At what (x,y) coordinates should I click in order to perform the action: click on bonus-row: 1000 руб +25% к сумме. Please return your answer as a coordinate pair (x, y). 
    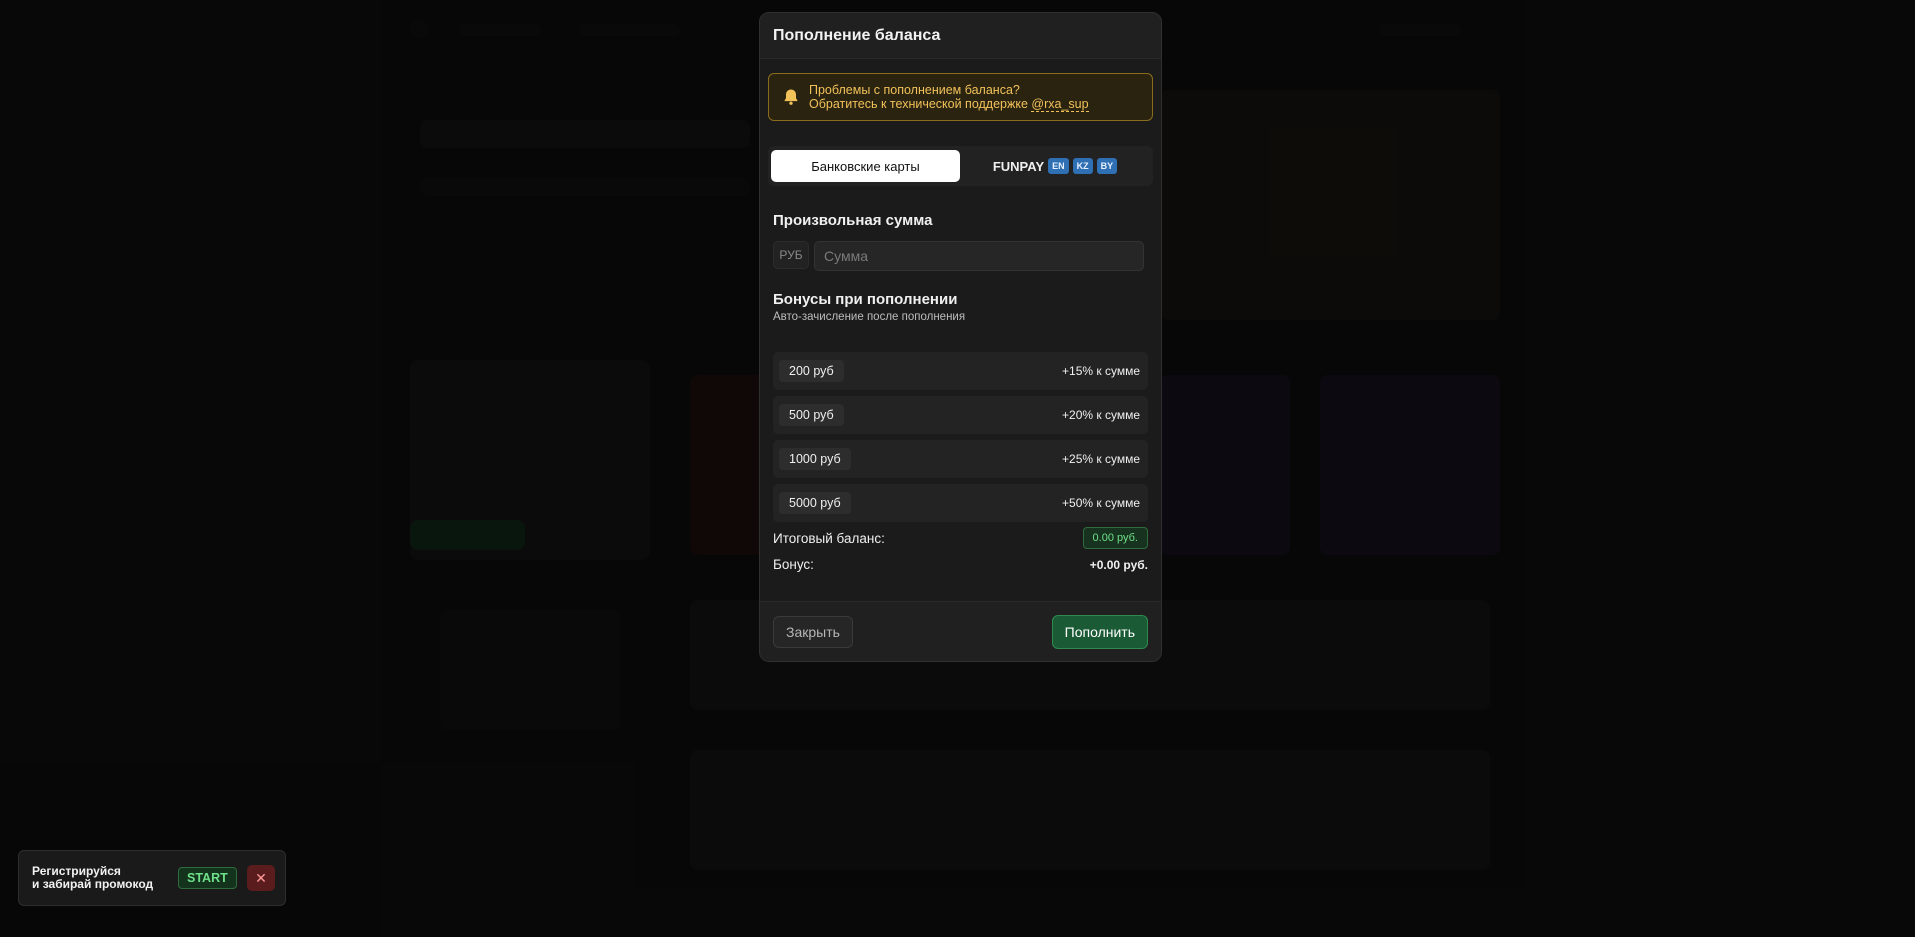
    Looking at the image, I should click on (960, 459).